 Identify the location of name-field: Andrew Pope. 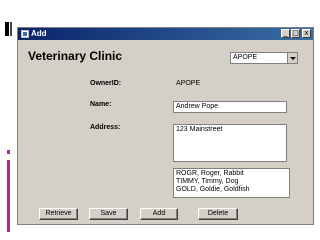
(230, 107).